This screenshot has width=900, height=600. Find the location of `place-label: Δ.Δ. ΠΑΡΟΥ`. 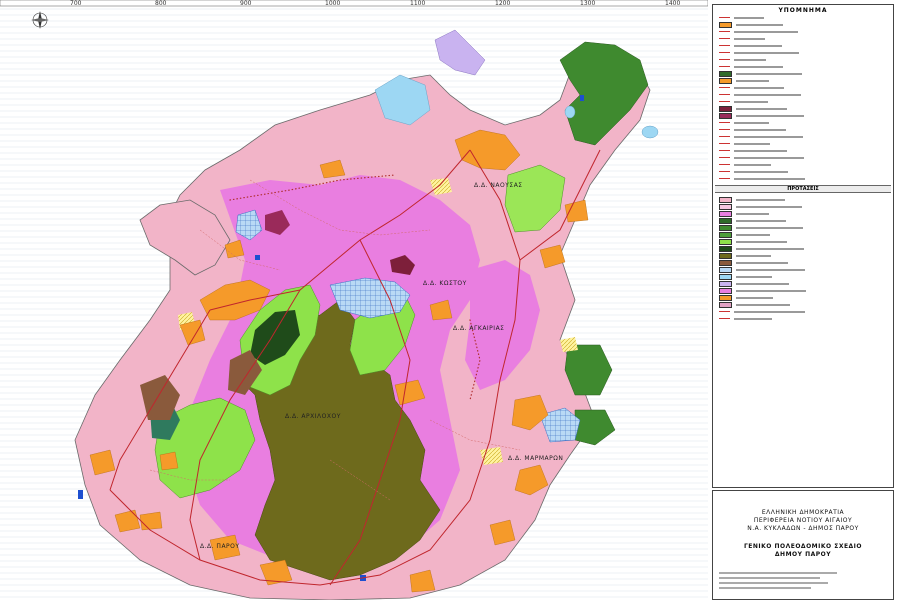

place-label: Δ.Δ. ΠΑΡΟΥ is located at coordinates (220, 546).